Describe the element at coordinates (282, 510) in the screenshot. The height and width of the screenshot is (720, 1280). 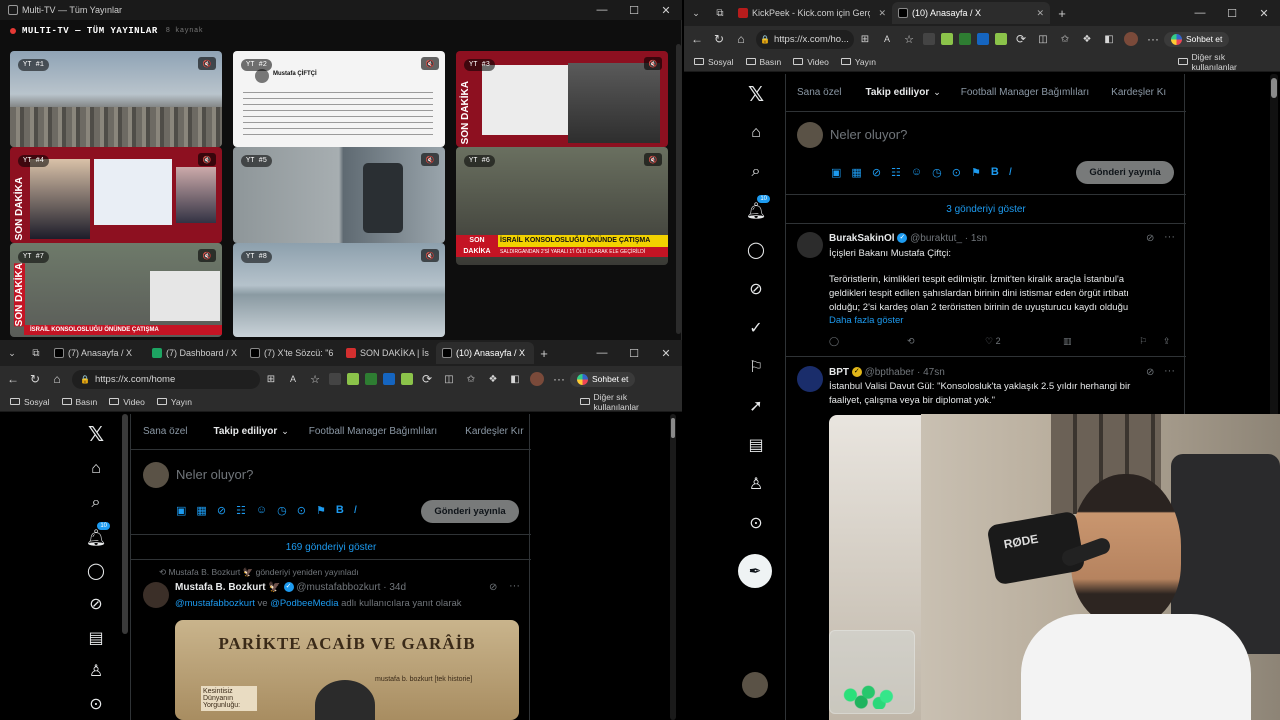
I see `schedule-icon: ◷` at that location.